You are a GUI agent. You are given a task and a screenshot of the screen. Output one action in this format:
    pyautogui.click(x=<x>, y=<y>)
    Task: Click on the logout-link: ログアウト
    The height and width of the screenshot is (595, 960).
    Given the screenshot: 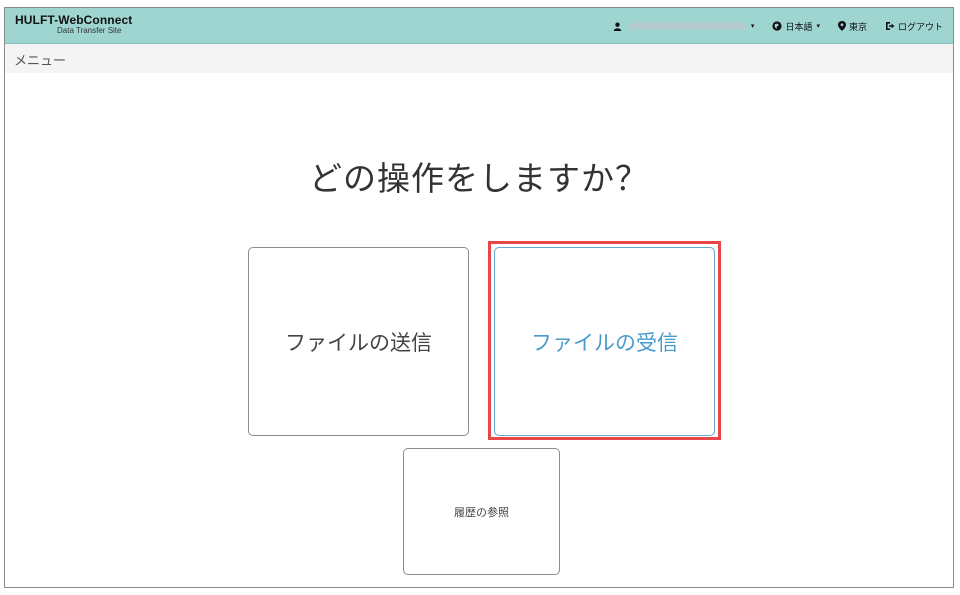 What is the action you would take?
    pyautogui.click(x=914, y=26)
    